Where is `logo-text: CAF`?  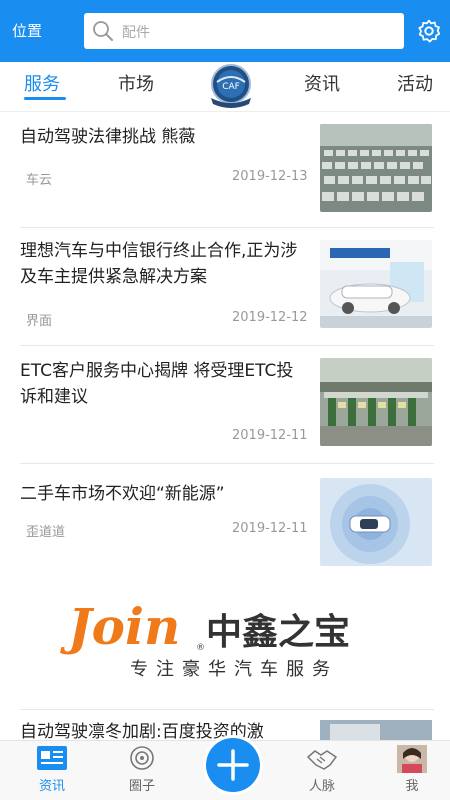
logo-text: CAF is located at coordinates (231, 87).